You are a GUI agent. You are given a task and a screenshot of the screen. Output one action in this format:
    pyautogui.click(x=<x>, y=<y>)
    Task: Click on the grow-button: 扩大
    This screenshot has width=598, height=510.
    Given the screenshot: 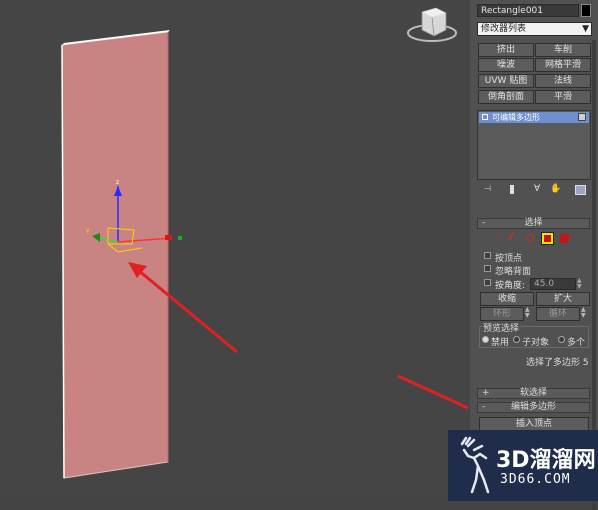 What is the action you would take?
    pyautogui.click(x=563, y=299)
    